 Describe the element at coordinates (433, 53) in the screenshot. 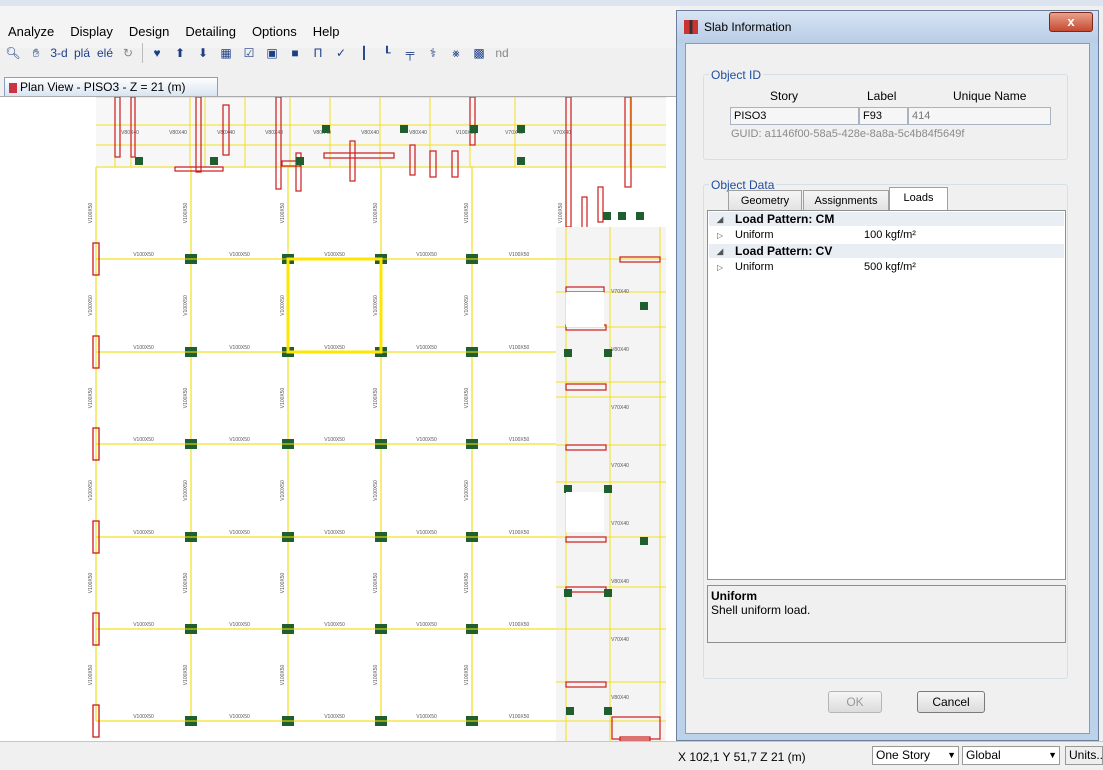

I see `snap-icon: ⚕` at that location.